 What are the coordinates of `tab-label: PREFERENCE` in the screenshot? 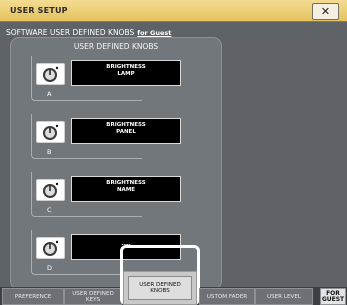 It's located at (33, 296).